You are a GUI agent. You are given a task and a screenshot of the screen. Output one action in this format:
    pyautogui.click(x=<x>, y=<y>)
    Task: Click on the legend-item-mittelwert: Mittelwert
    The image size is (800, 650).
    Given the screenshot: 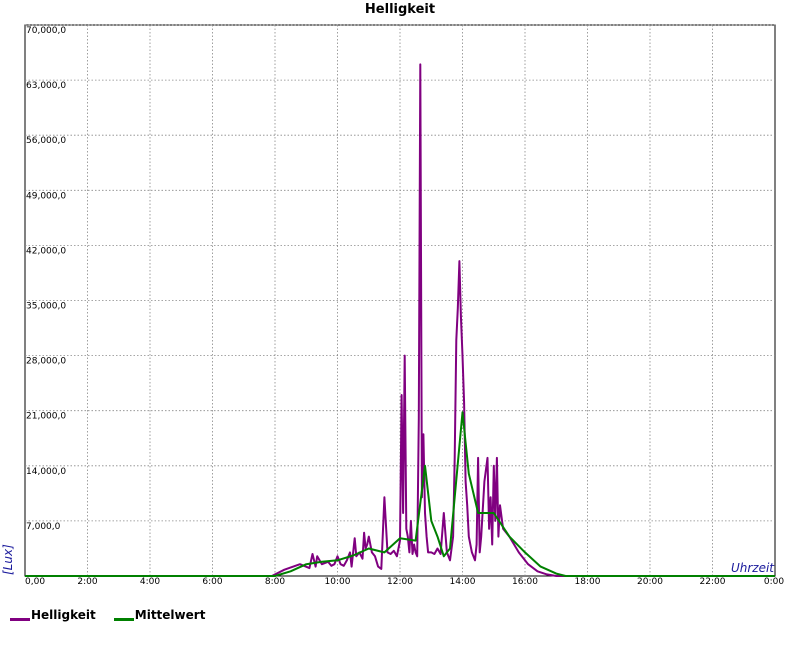 What is the action you would take?
    pyautogui.click(x=159, y=615)
    